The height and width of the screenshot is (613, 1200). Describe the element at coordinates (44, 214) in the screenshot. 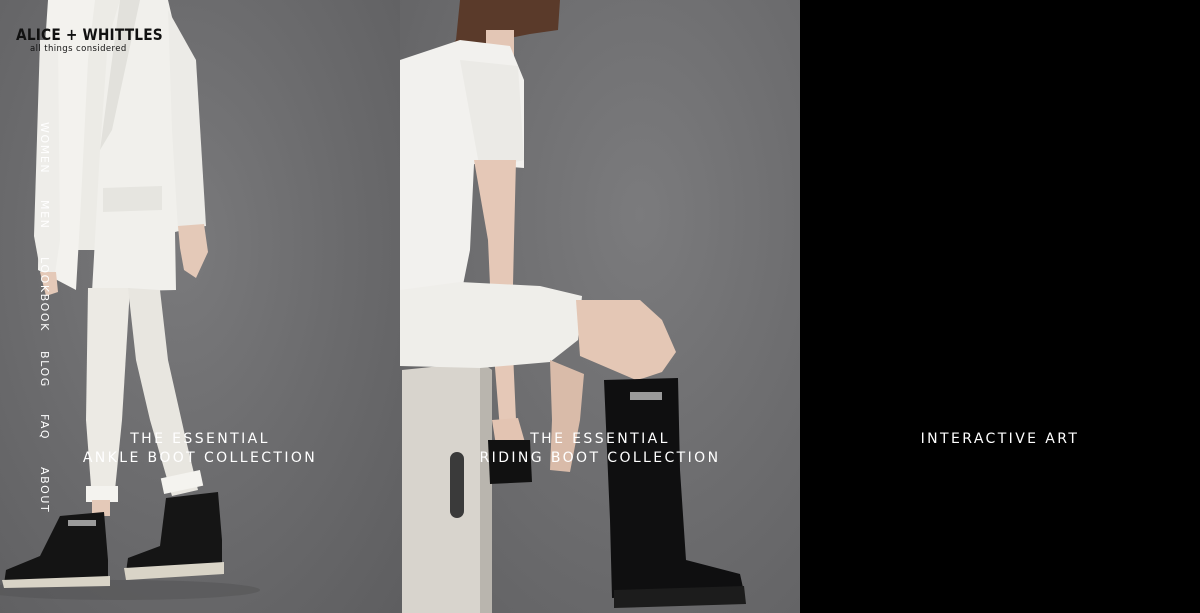

I see `nav-item-men: MEN` at that location.